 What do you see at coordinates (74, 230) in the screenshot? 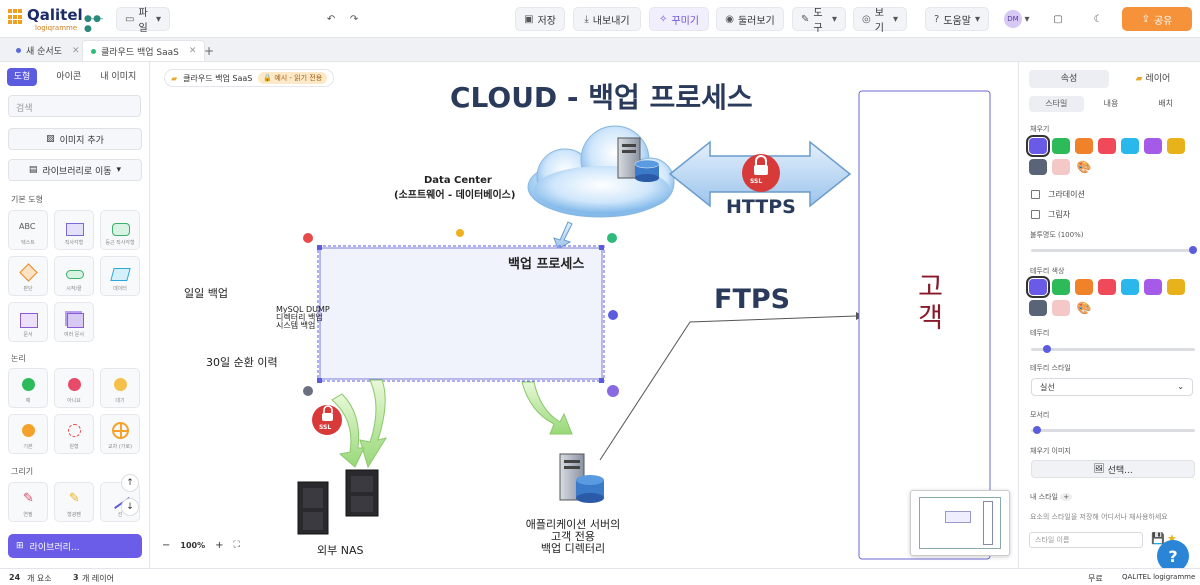
I see `shape-rectangle: 직사각형` at bounding box center [74, 230].